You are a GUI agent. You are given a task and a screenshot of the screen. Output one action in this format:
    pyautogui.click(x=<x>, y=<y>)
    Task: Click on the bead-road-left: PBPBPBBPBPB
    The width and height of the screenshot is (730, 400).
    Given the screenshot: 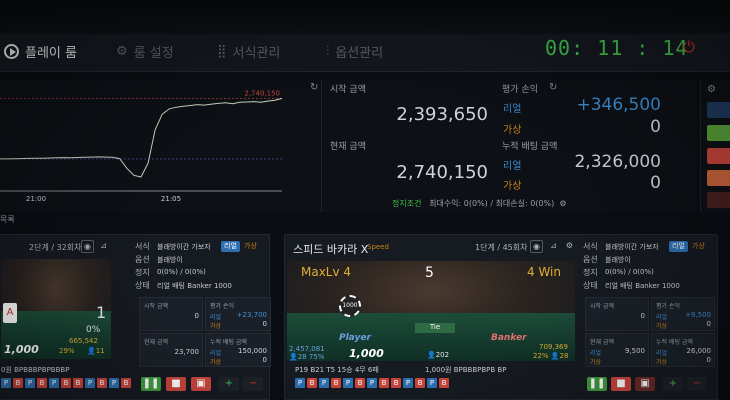 What is the action you would take?
    pyautogui.click(x=67, y=384)
    